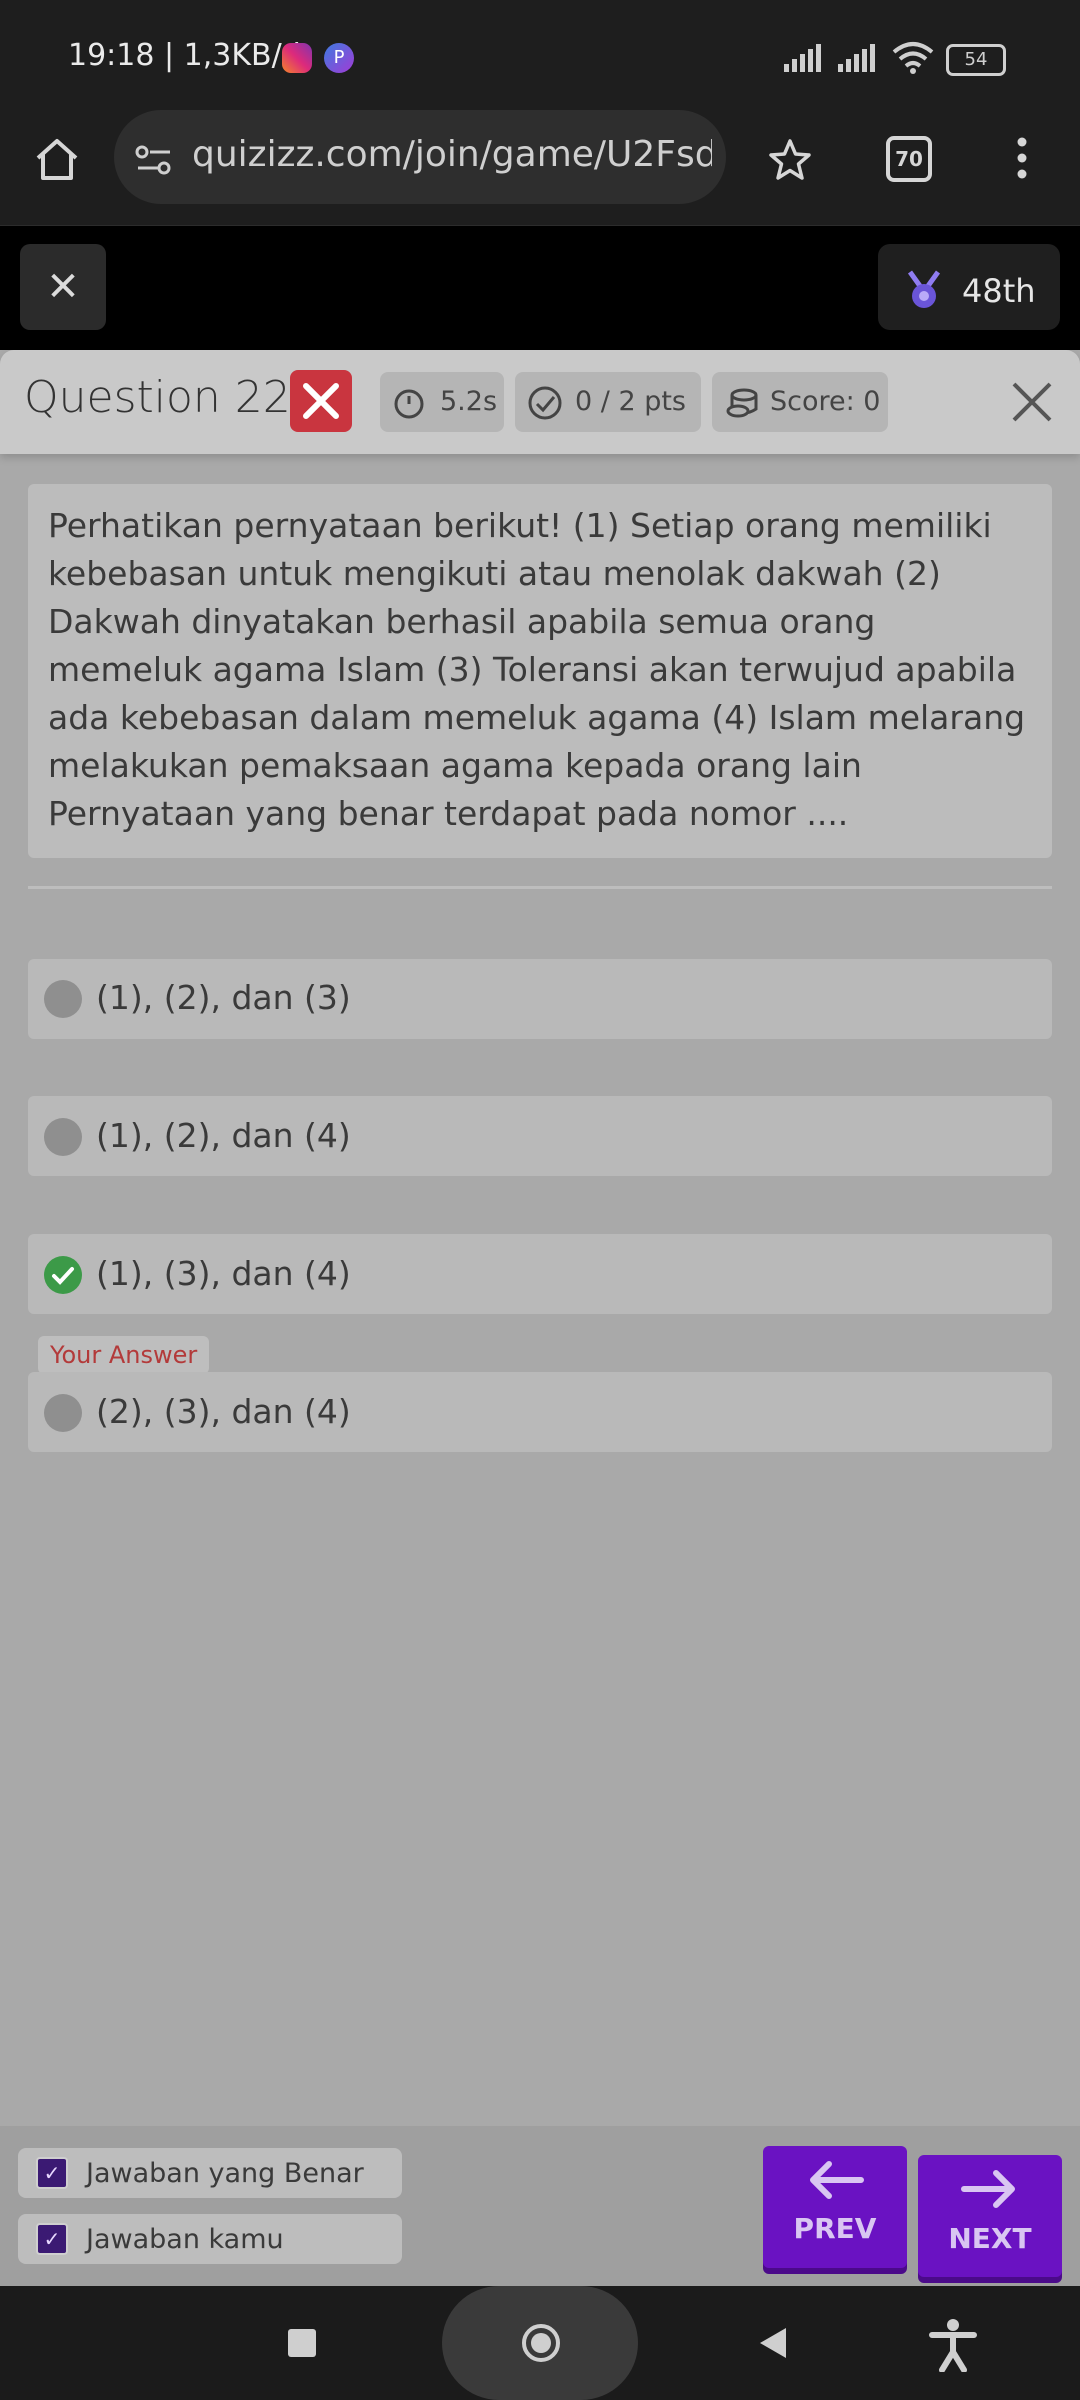  What do you see at coordinates (297, 58) in the screenshot?
I see `instagram-icon` at bounding box center [297, 58].